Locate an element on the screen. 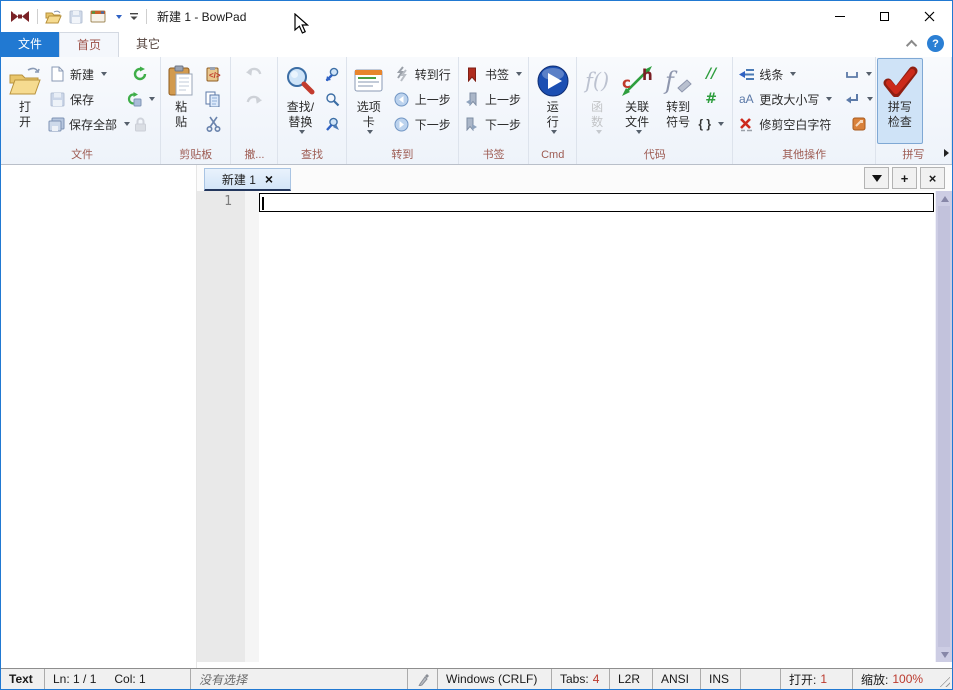 This screenshot has height=690, width=953. reload-button is located at coordinates (140, 74).